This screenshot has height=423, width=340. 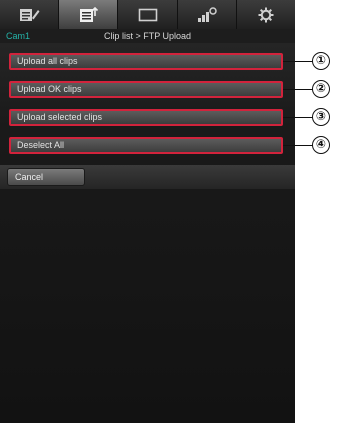 I want to click on upload-selected-clips-button: Upload selected clips, so click(x=146, y=117).